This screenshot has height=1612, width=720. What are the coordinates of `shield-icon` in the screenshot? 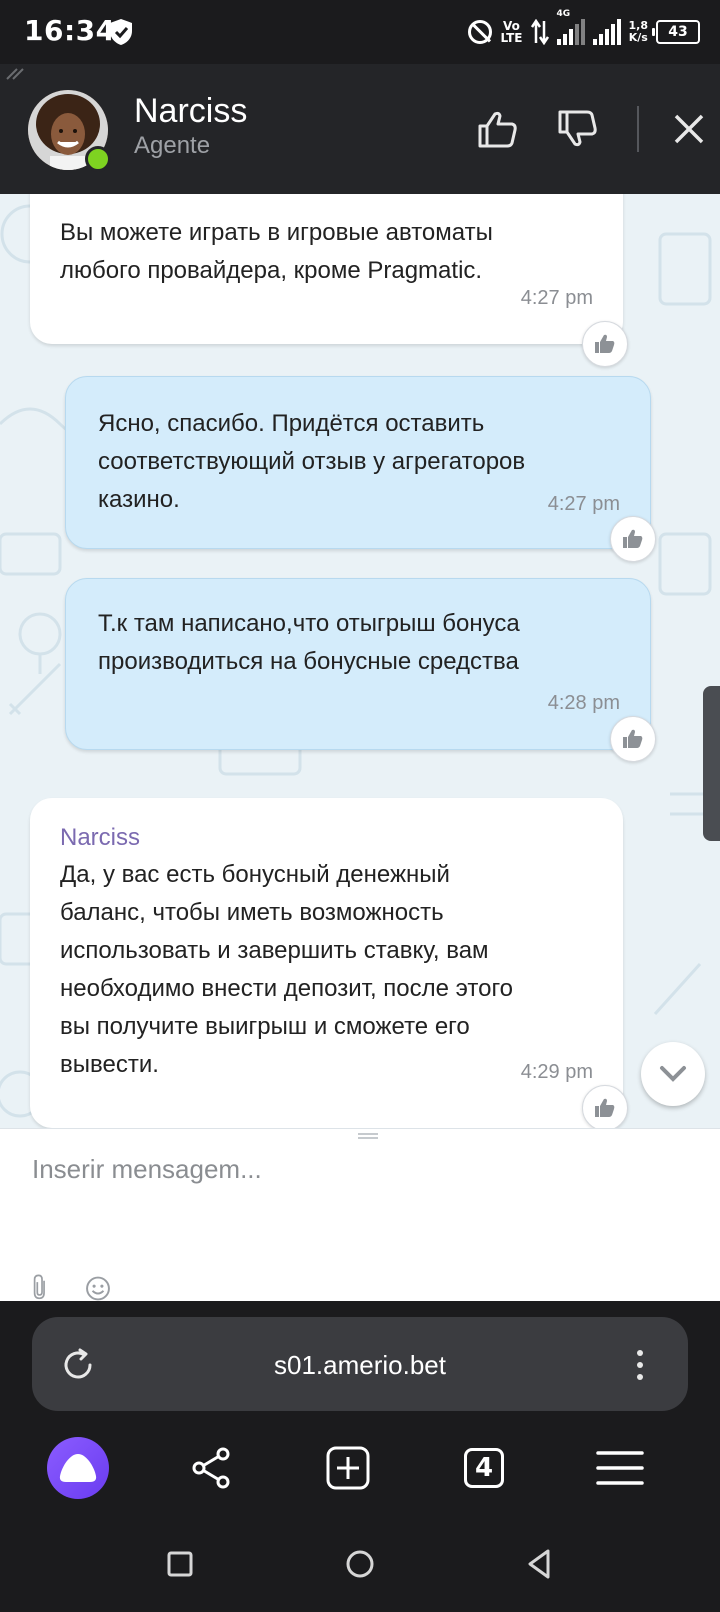 It's located at (121, 32).